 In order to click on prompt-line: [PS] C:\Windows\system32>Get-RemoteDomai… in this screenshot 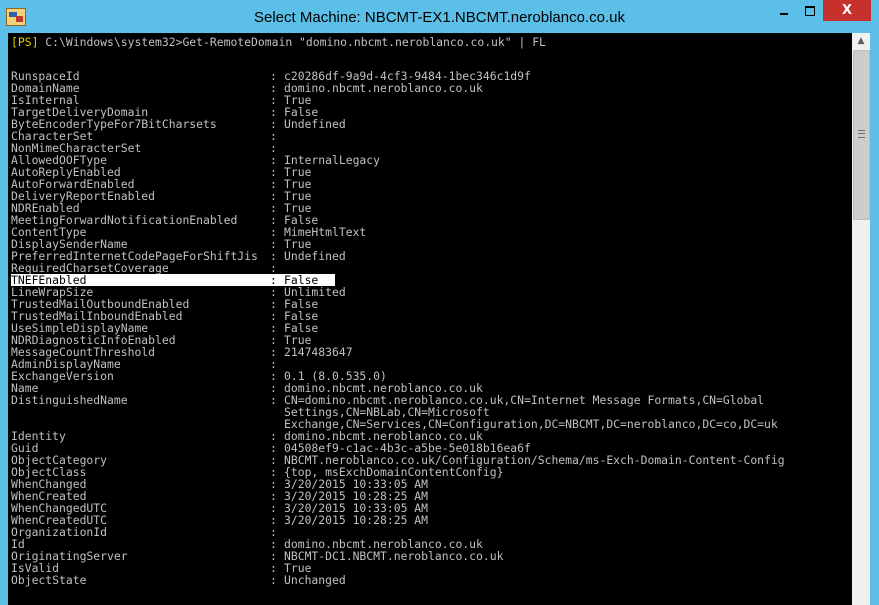, I will do `click(278, 42)`.